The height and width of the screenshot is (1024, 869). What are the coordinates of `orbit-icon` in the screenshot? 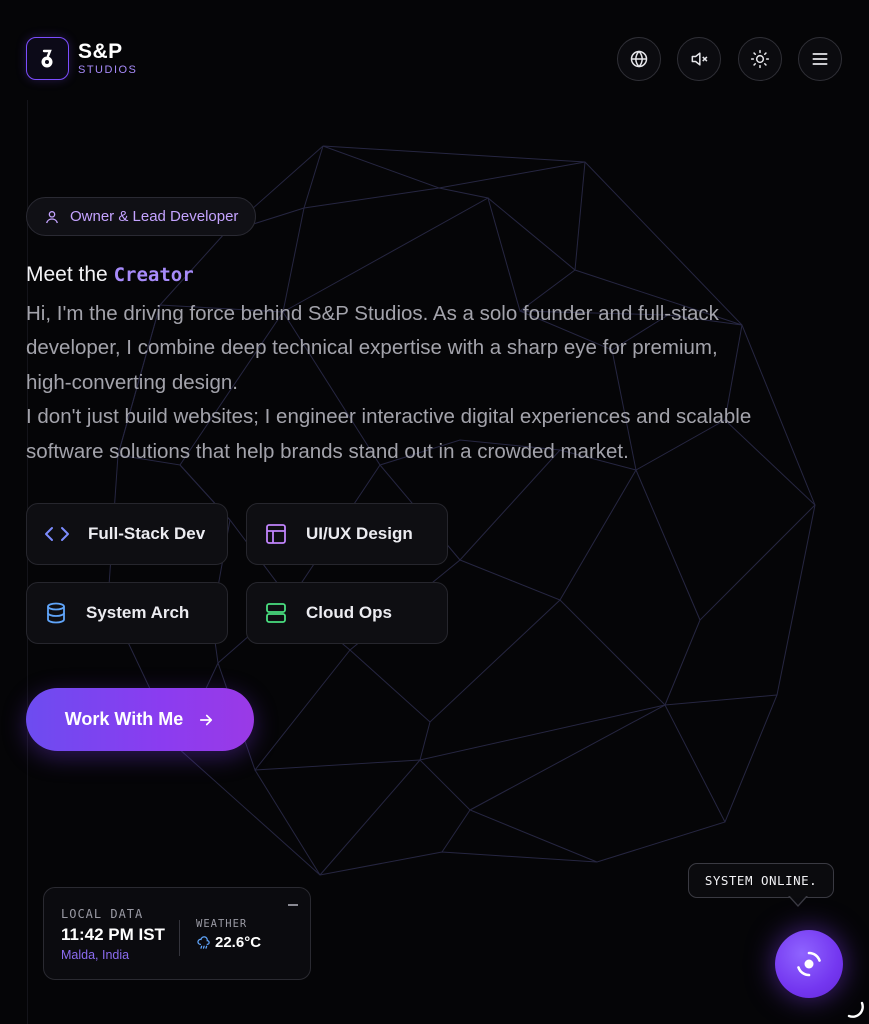 It's located at (809, 964).